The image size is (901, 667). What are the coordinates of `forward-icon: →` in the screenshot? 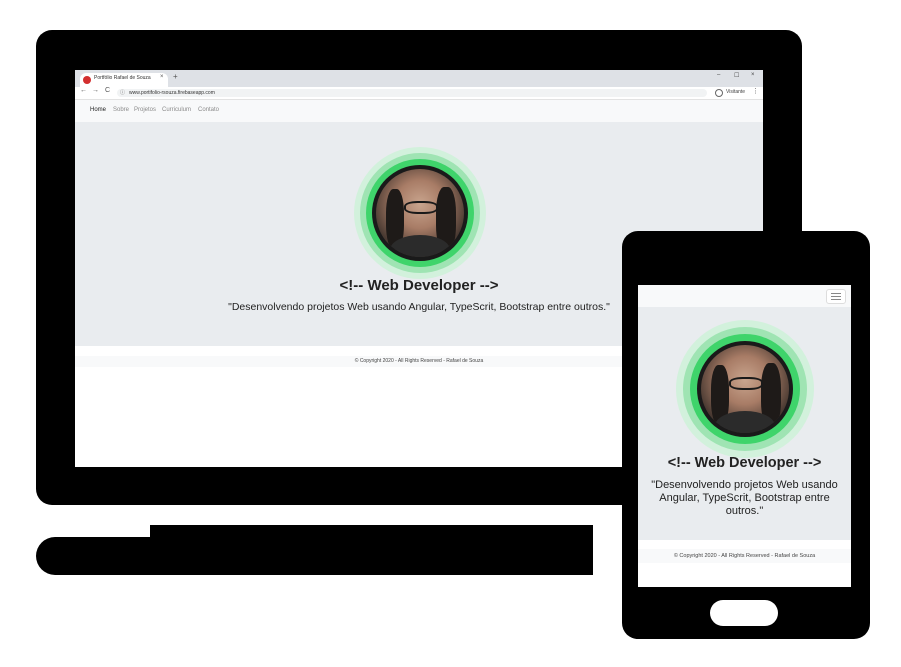 It's located at (95, 90).